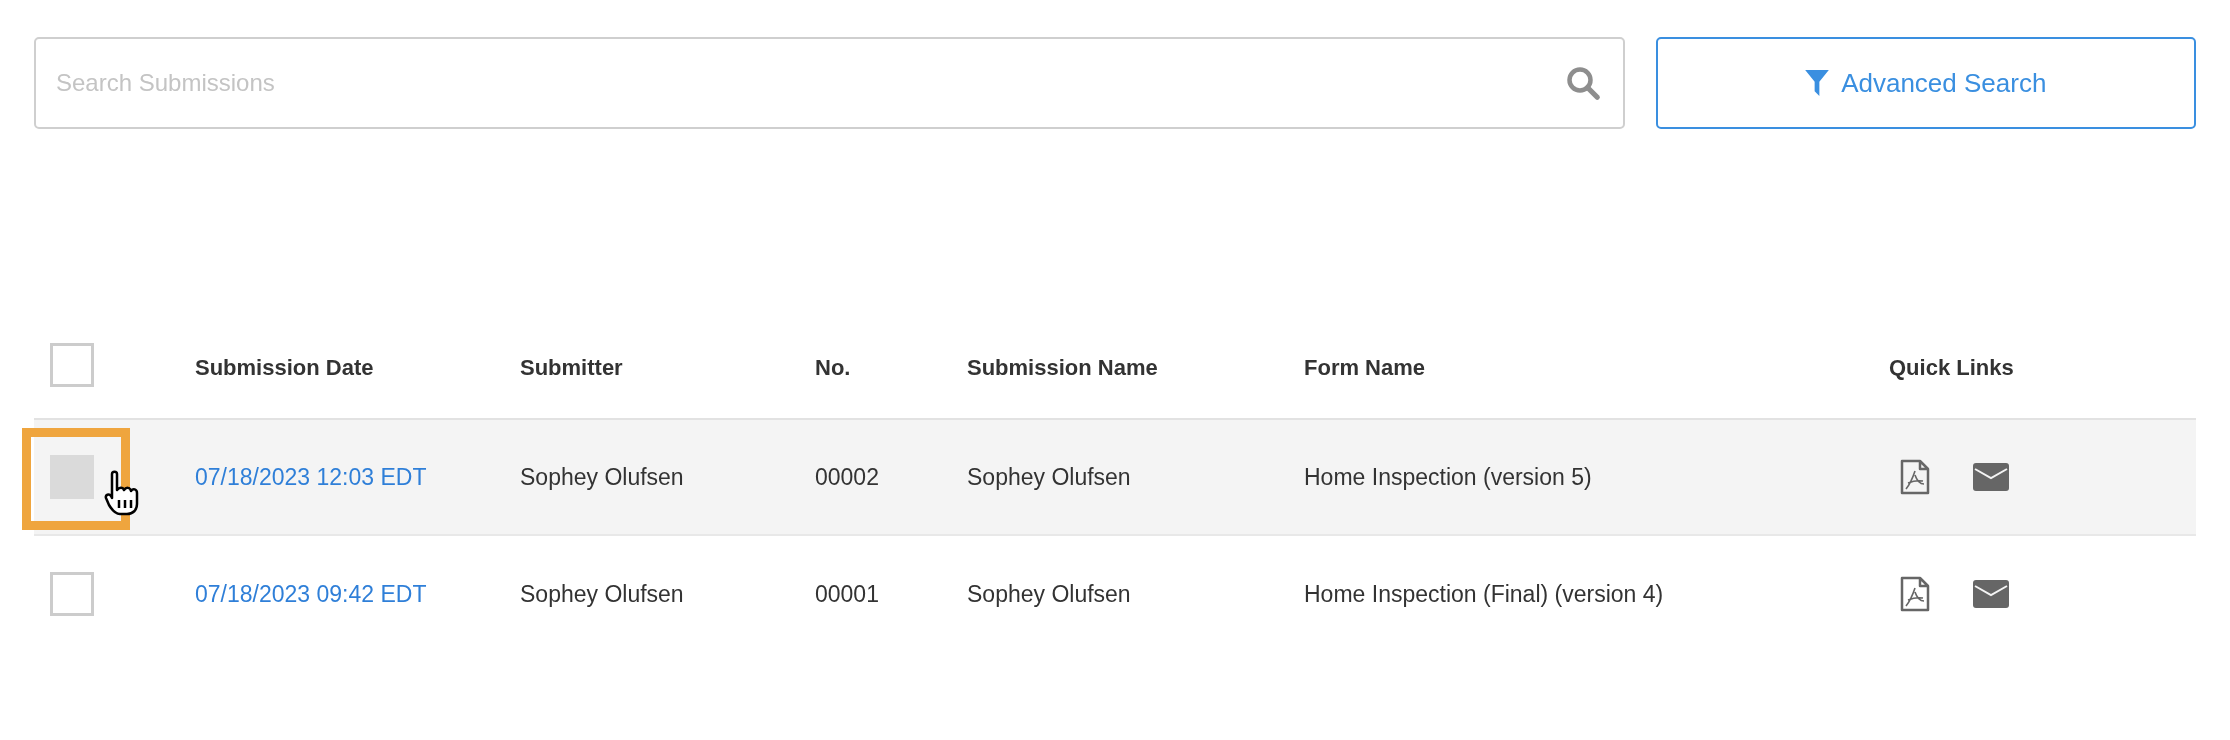 The width and height of the screenshot is (2230, 740). Describe the element at coordinates (1582, 83) in the screenshot. I see `search-icon` at that location.